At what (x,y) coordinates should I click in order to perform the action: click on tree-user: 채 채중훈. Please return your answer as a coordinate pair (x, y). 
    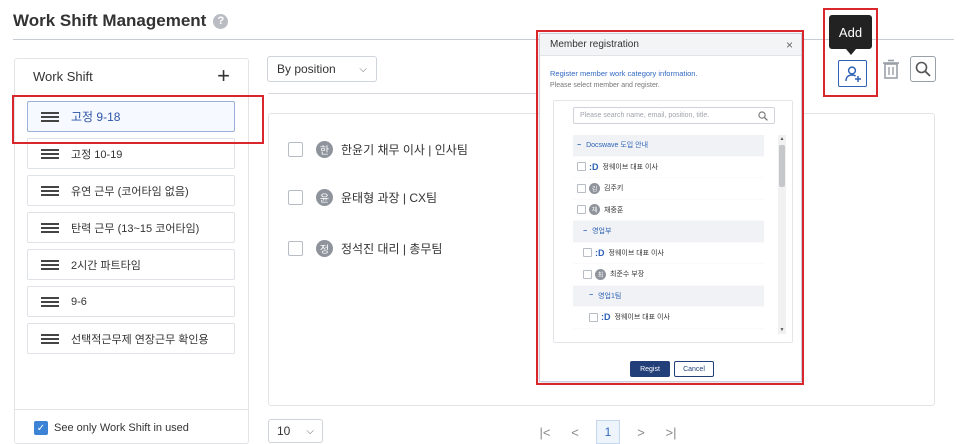
    Looking at the image, I should click on (668, 210).